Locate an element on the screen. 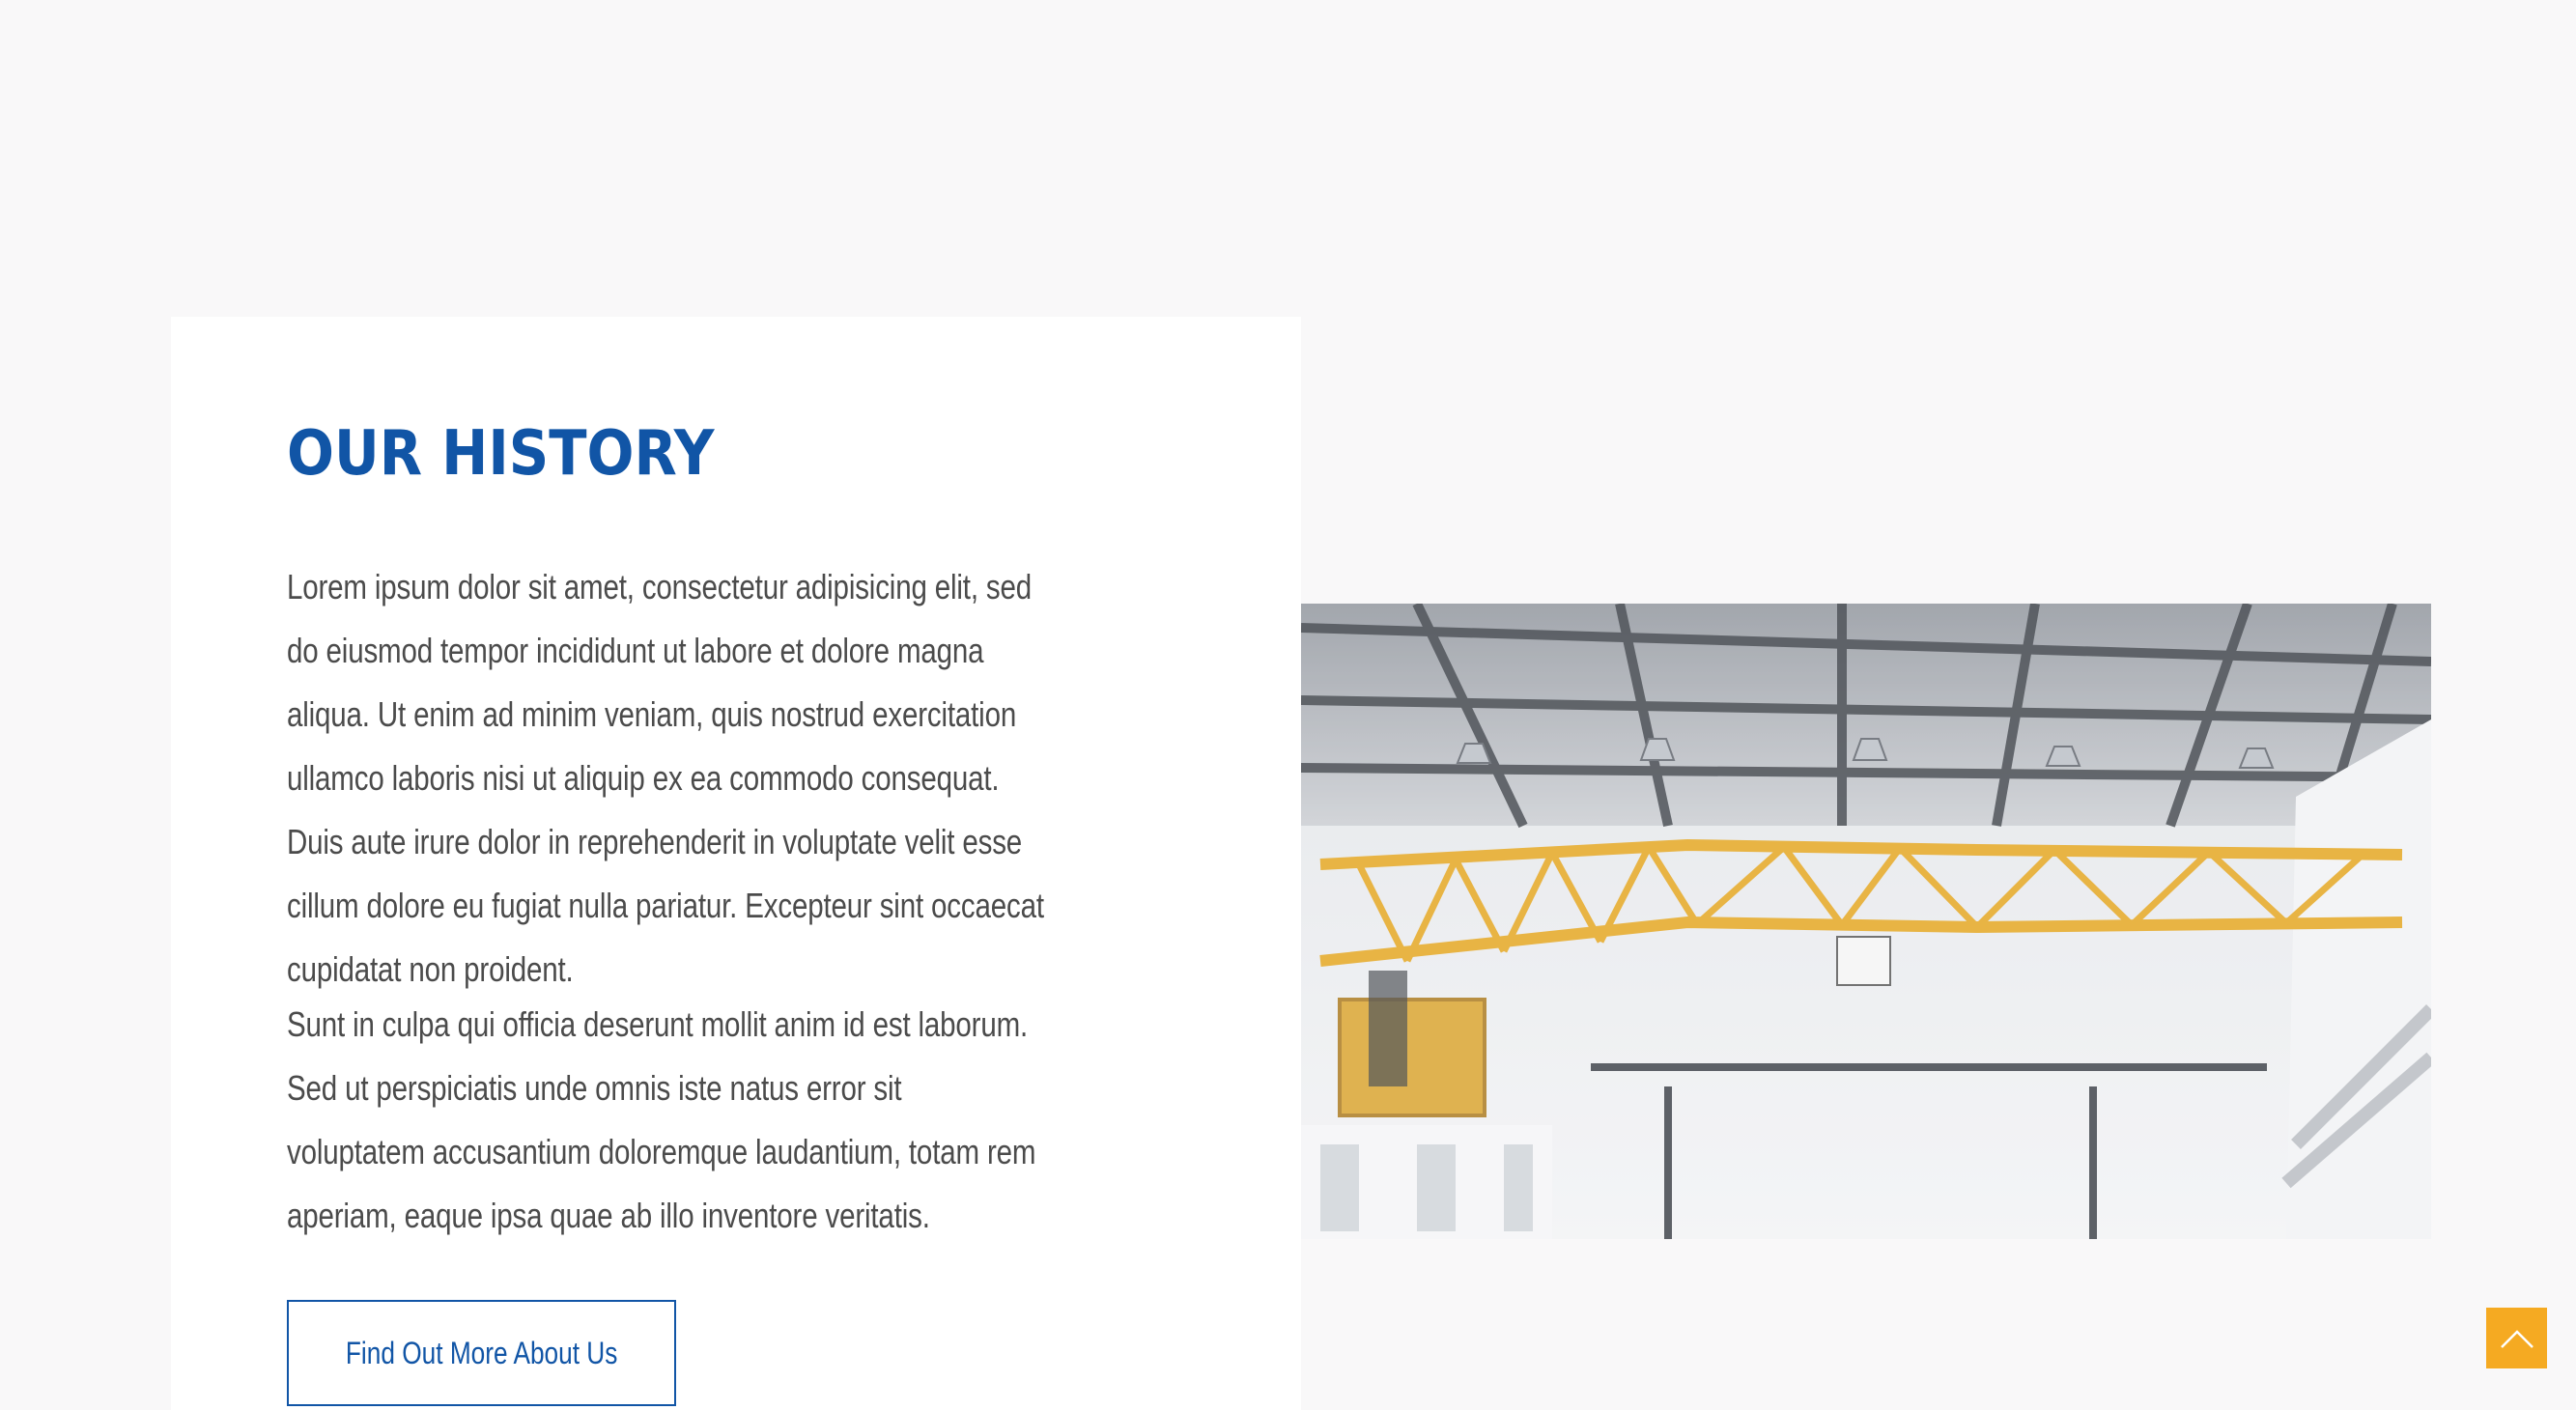 The width and height of the screenshot is (2576, 1410). scroll-to-top-button is located at coordinates (2516, 1338).